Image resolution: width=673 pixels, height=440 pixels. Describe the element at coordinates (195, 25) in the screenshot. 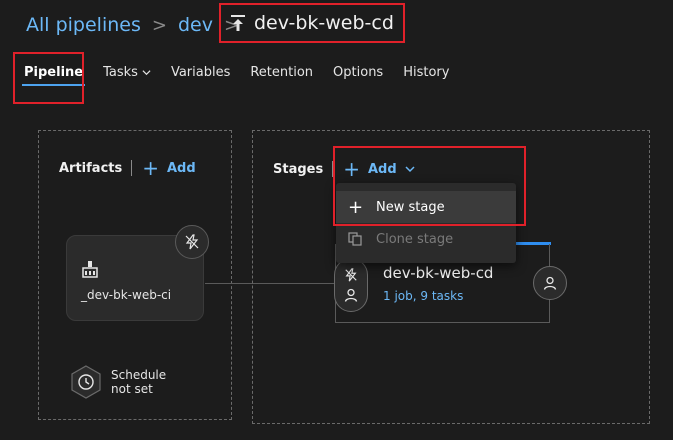

I see `breadcrumb-dev: dev` at that location.